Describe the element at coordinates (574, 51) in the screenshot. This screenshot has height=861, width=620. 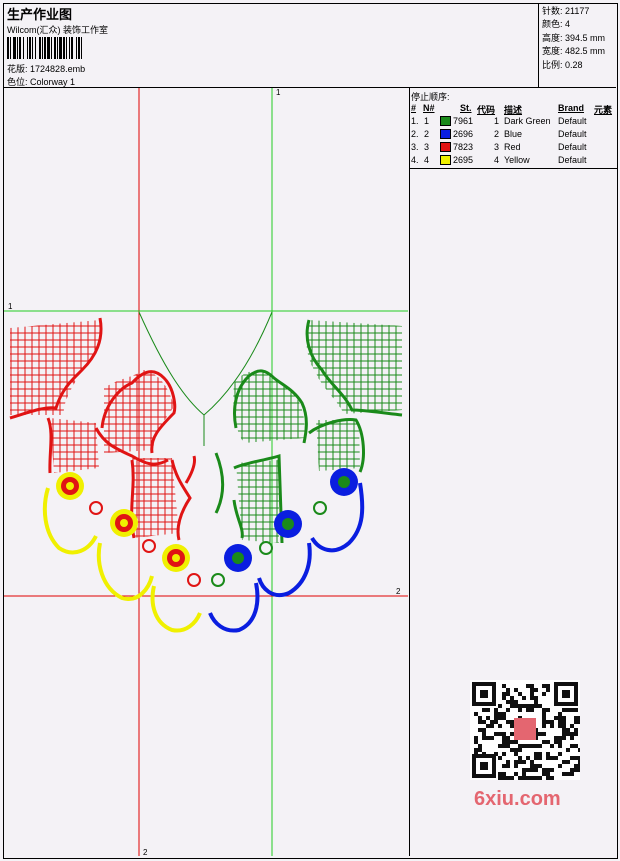
I see `stat-width: 宽度: 482.5 mm` at that location.